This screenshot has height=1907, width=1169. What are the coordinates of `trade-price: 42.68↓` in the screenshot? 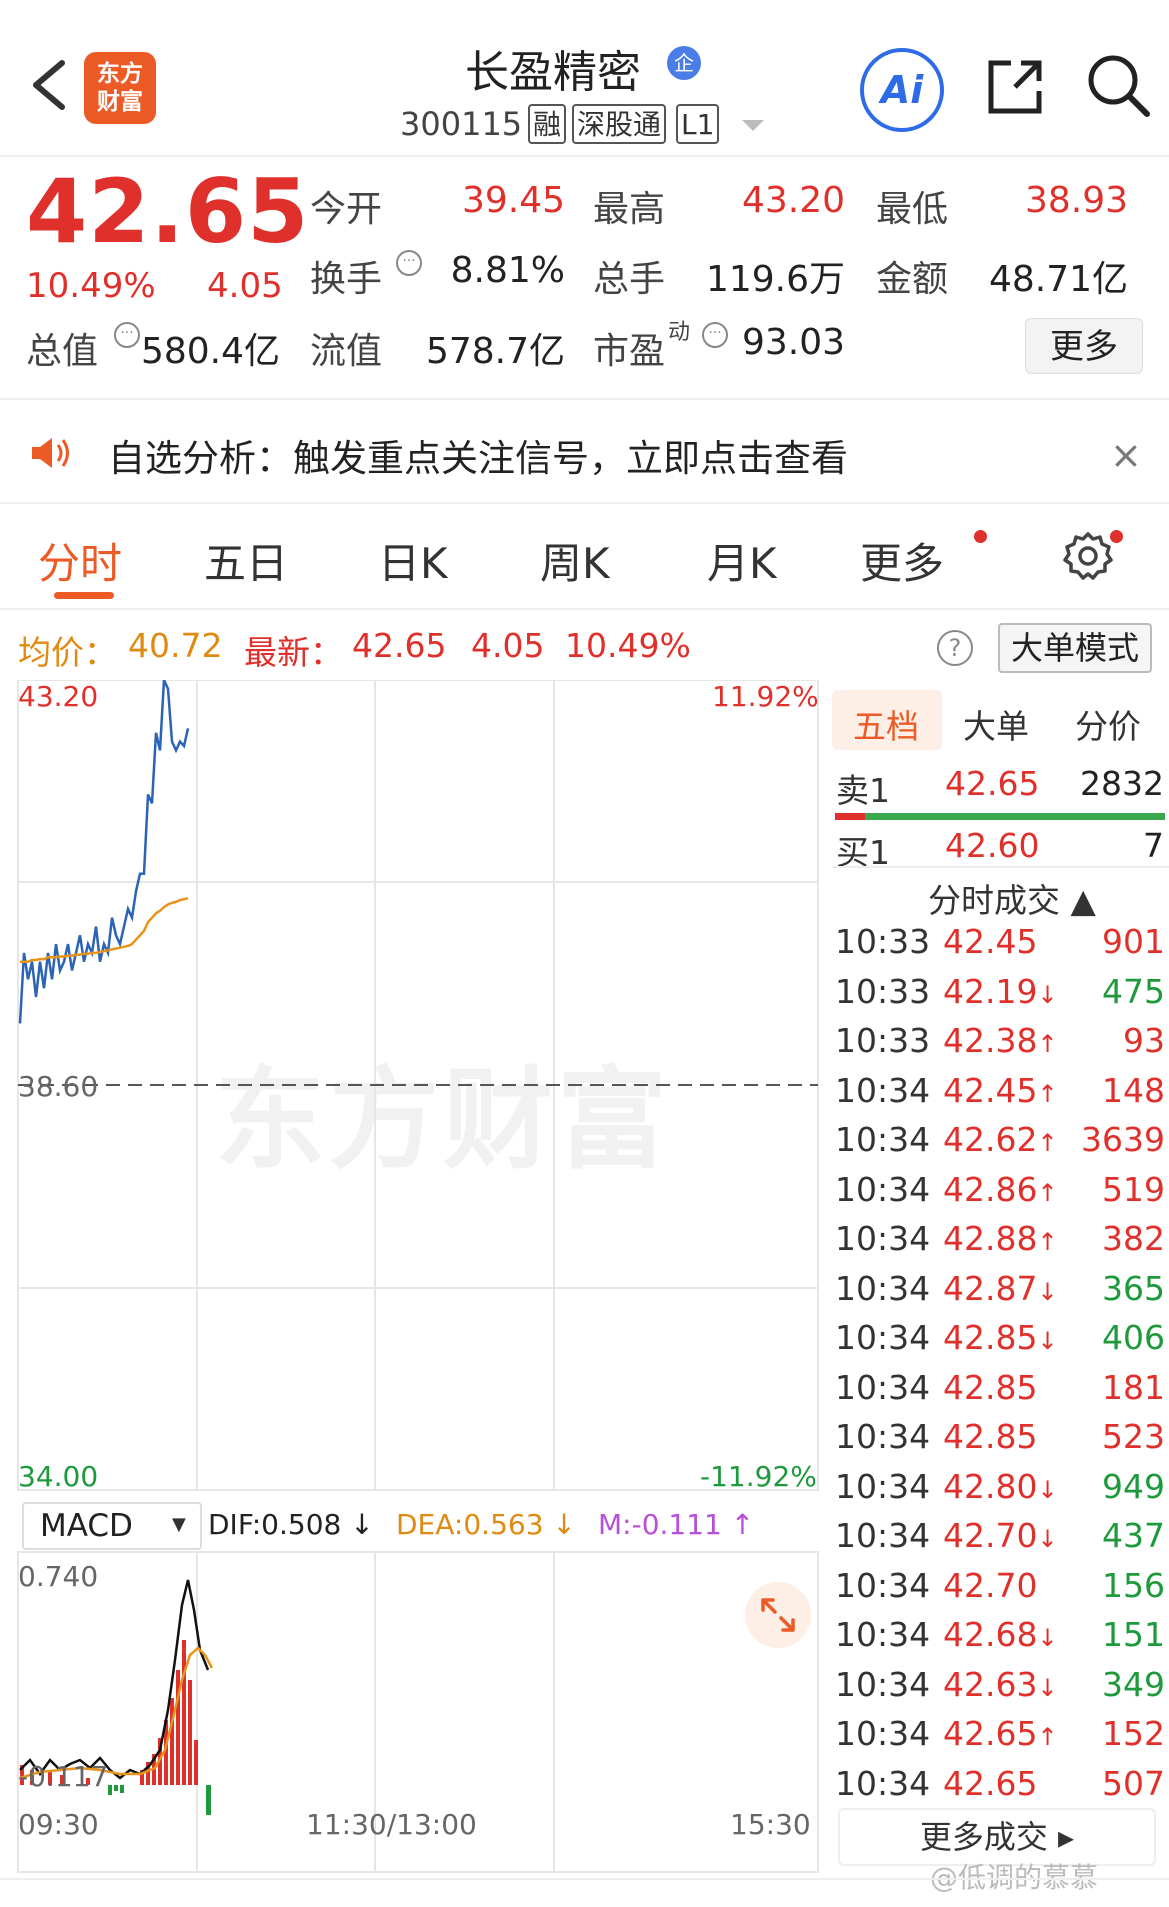 It's located at (1000, 1634).